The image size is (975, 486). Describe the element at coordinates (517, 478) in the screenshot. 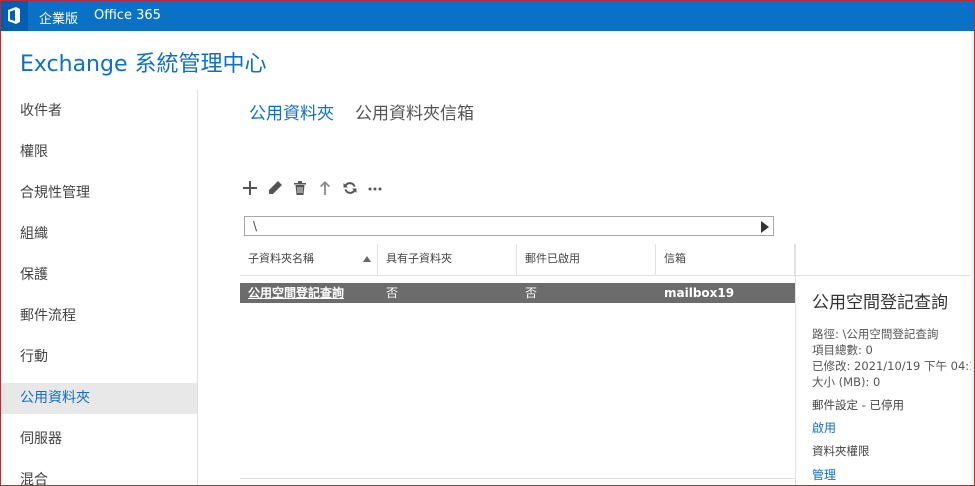

I see `divider` at that location.